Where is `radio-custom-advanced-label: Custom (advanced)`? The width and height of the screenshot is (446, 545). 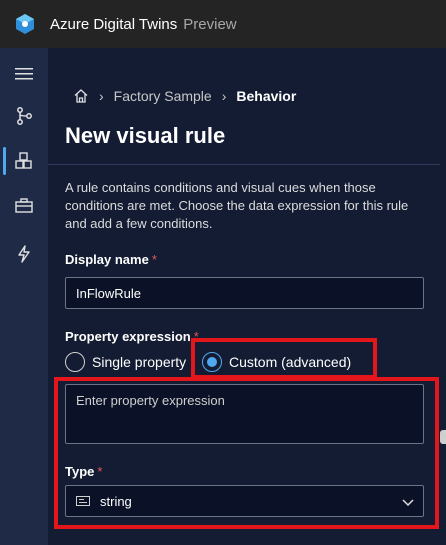 radio-custom-advanced-label: Custom (advanced) is located at coordinates (290, 362).